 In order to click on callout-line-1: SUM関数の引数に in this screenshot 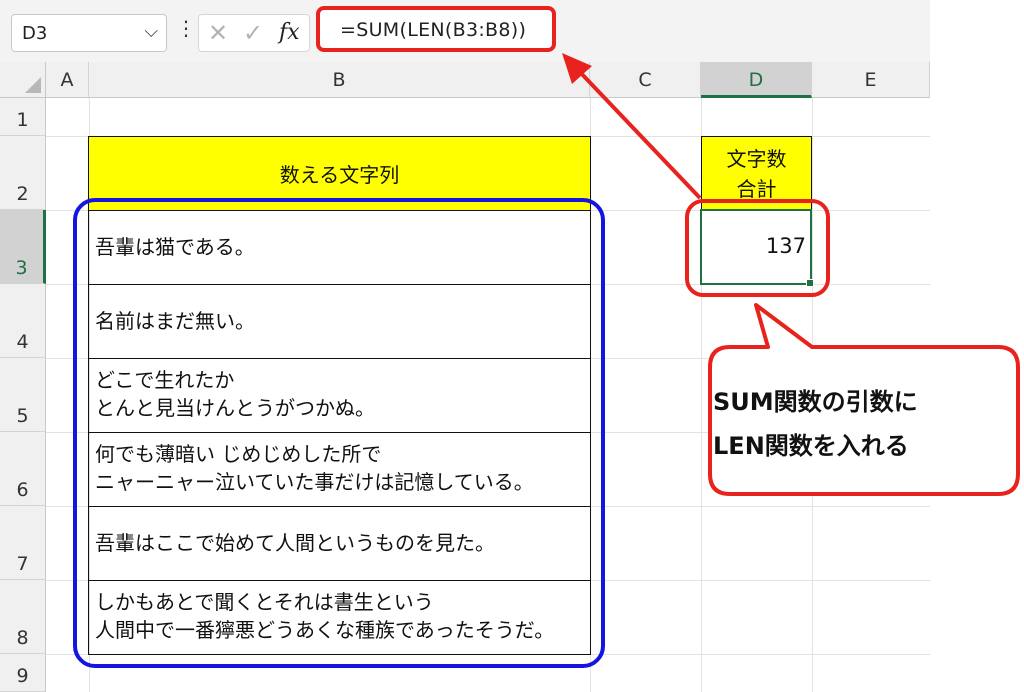, I will do `click(815, 402)`.